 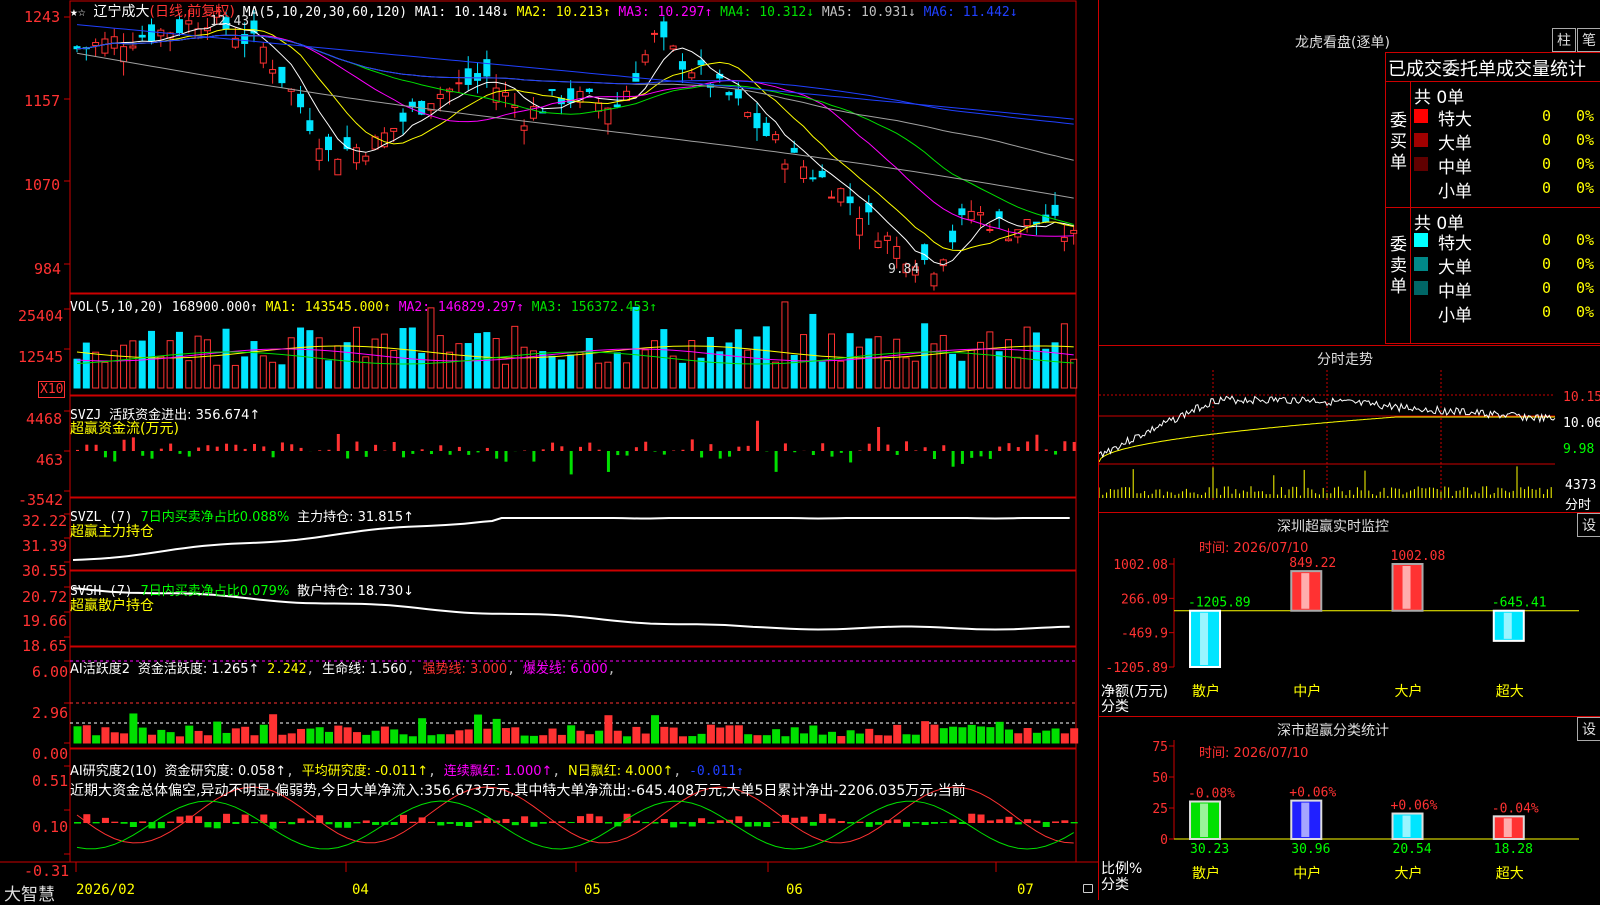 What do you see at coordinates (1588, 40) in the screenshot?
I see `bi-button: 笔` at bounding box center [1588, 40].